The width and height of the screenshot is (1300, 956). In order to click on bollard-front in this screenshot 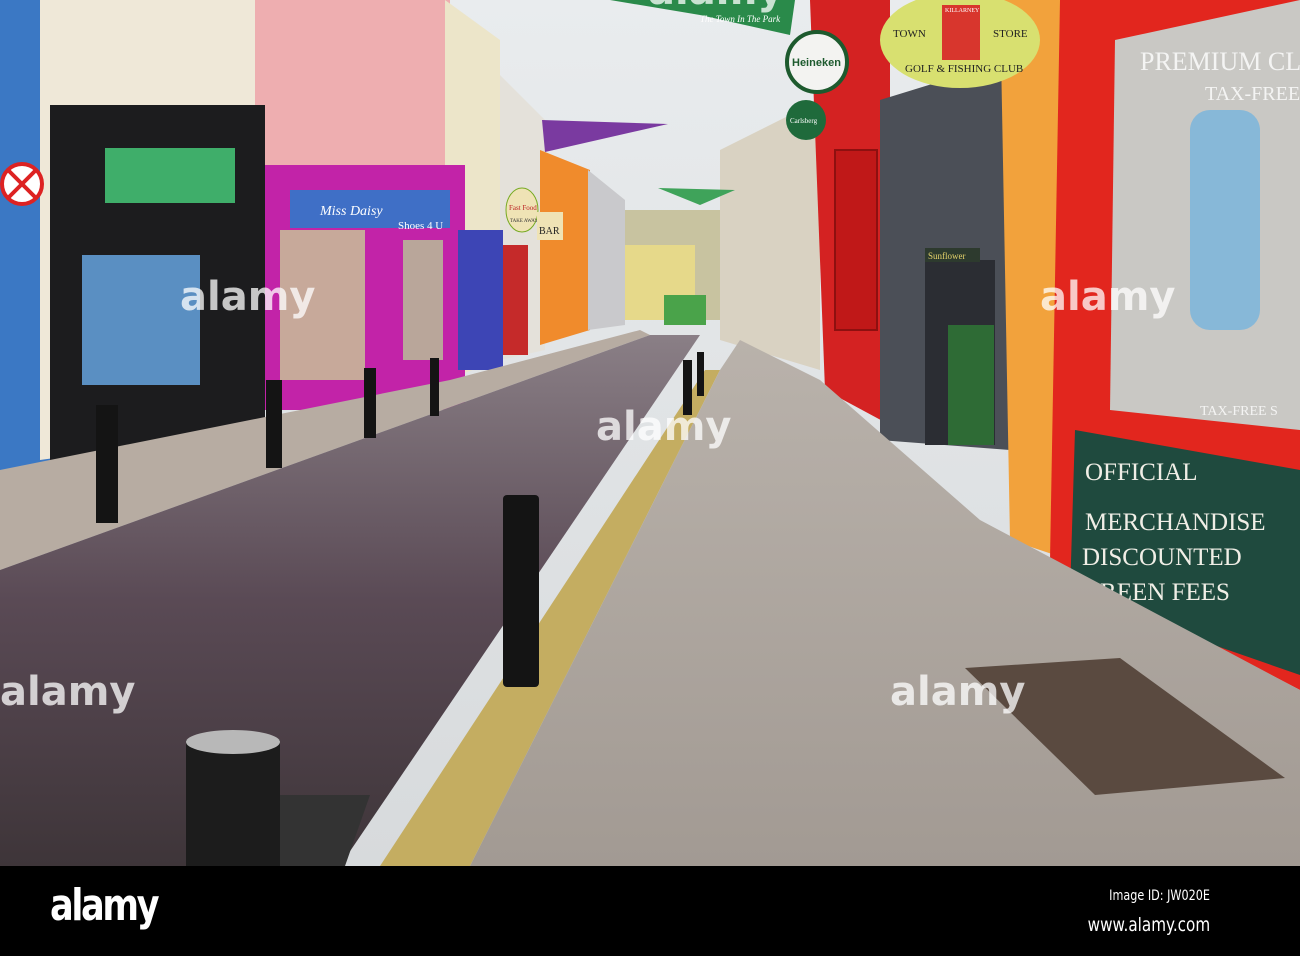, I will do `click(233, 803)`.